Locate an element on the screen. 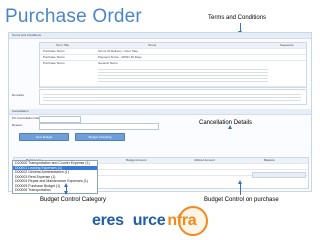 Image resolution: width=320 pixels, height=240 pixels. cancelled-date-input is located at coordinates (60, 119).